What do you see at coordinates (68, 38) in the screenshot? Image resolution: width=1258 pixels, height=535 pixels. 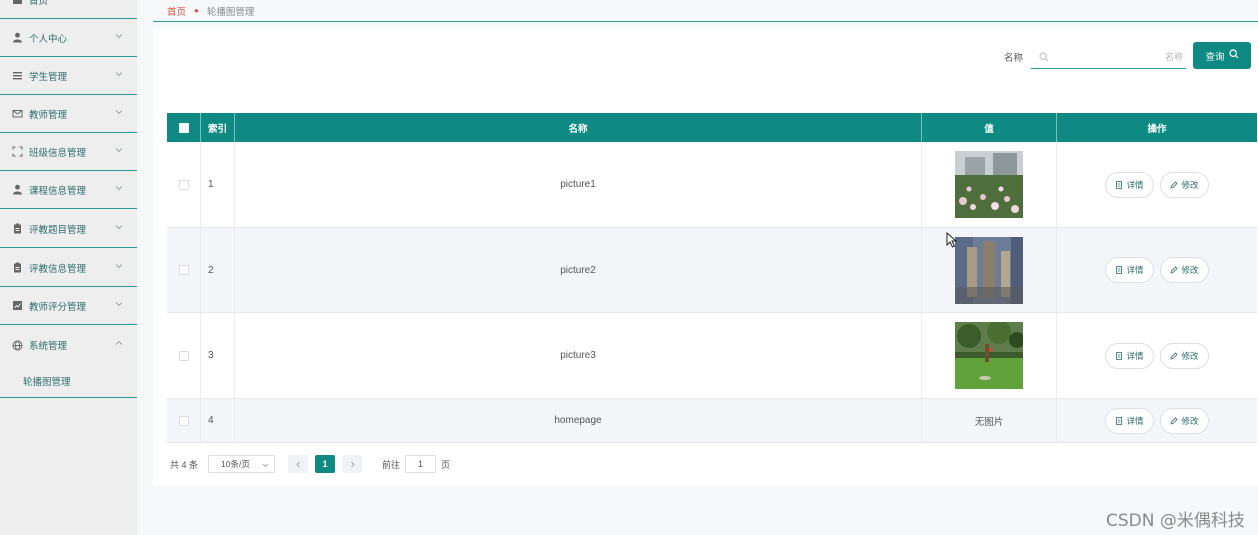 I see `sidebar-item-personal-center: 个人中心` at bounding box center [68, 38].